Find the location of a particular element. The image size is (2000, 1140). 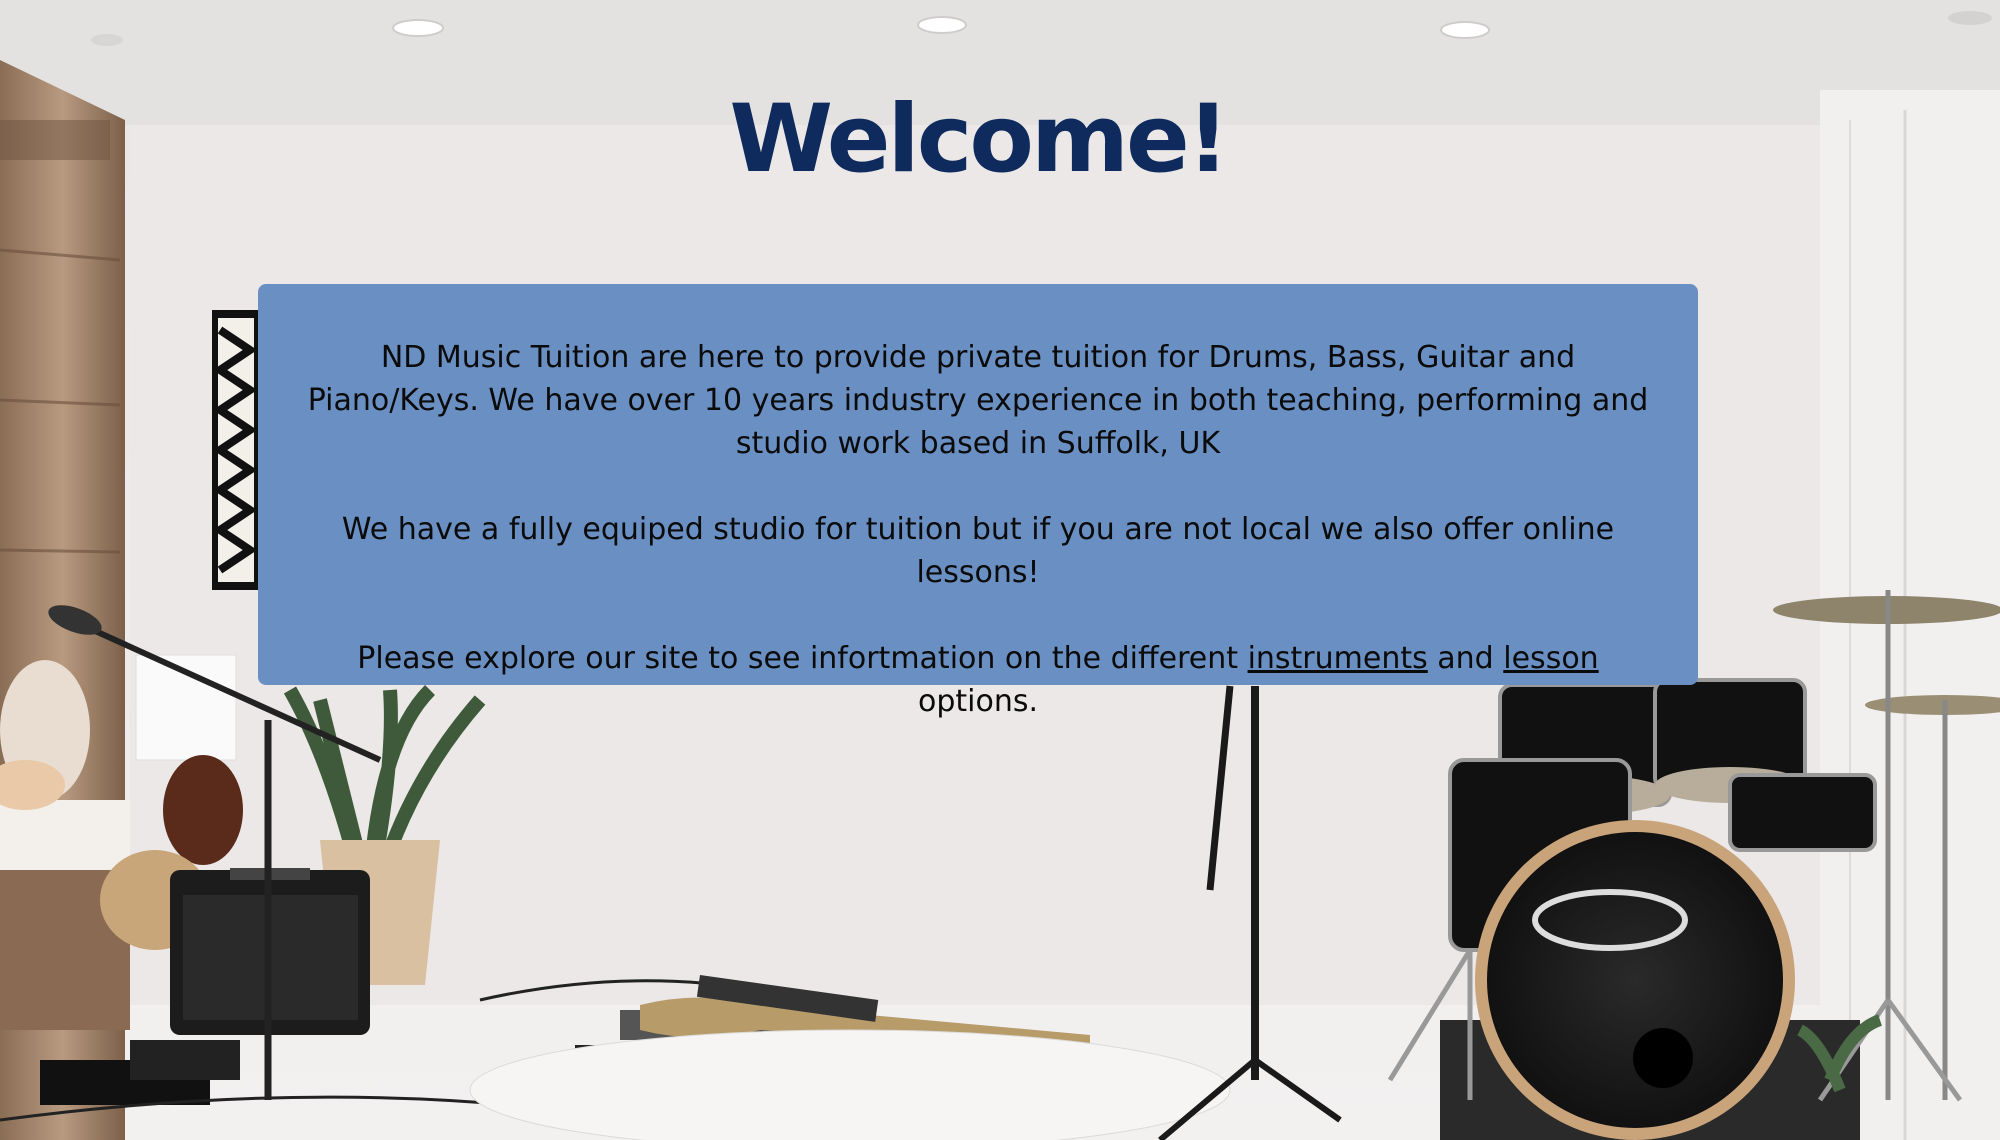

intro-paragraph-3-middle: and is located at coordinates (1465, 658).